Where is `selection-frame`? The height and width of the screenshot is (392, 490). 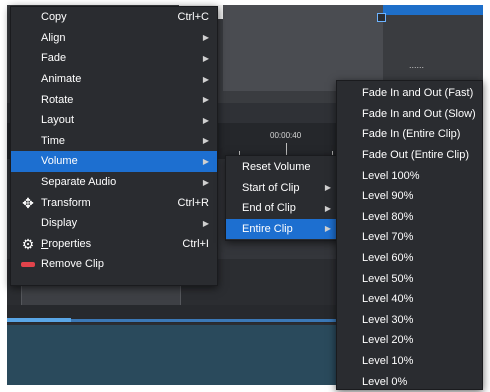
selection-frame is located at coordinates (433, 10).